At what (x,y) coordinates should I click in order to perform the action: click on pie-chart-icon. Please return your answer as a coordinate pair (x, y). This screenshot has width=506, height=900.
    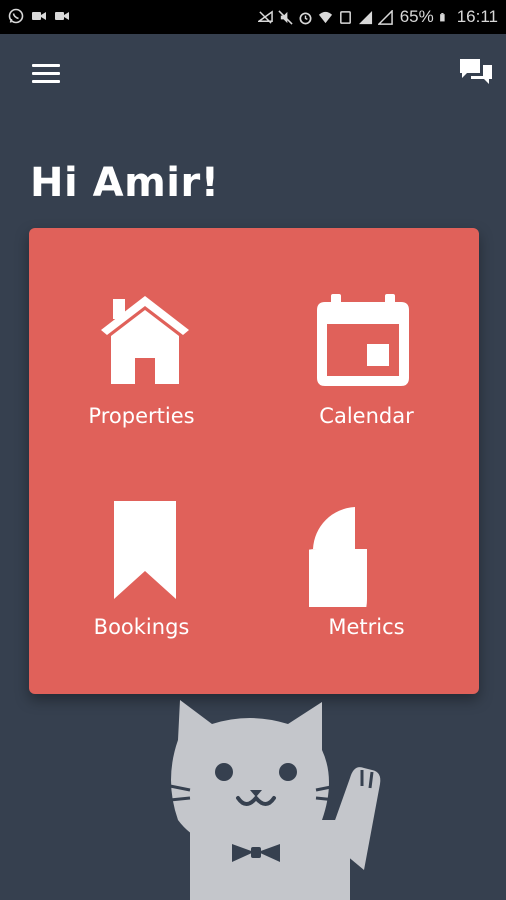
    Looking at the image, I should click on (338, 557).